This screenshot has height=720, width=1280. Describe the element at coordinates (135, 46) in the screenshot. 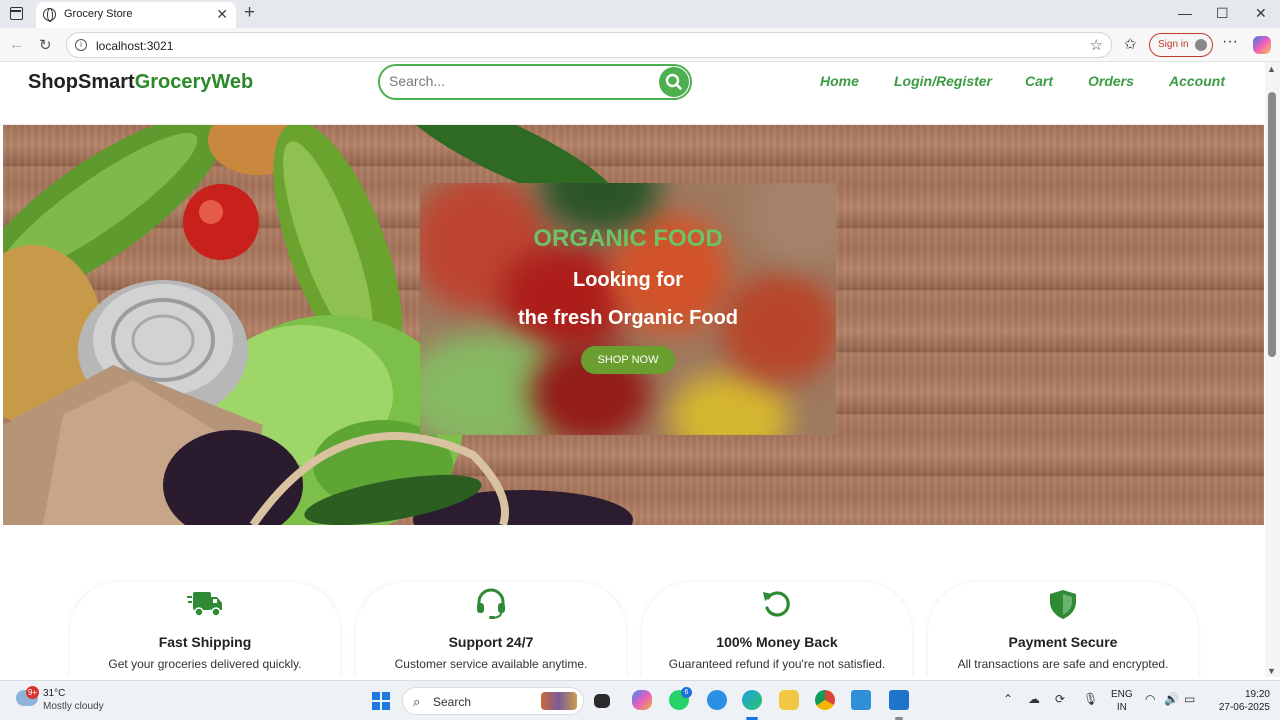

I see `url-text: localhost:3021` at that location.